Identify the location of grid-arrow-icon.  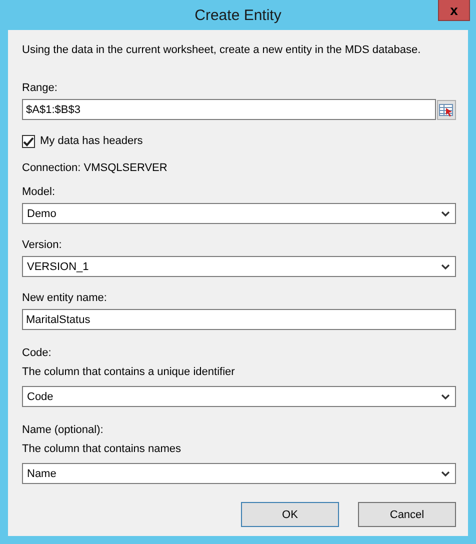
(446, 109).